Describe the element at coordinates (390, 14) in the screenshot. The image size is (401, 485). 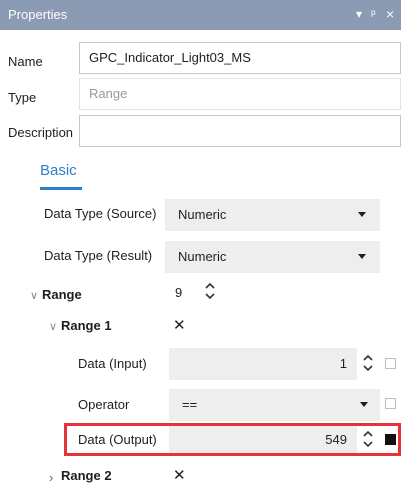
I see `close-icon: ×` at that location.